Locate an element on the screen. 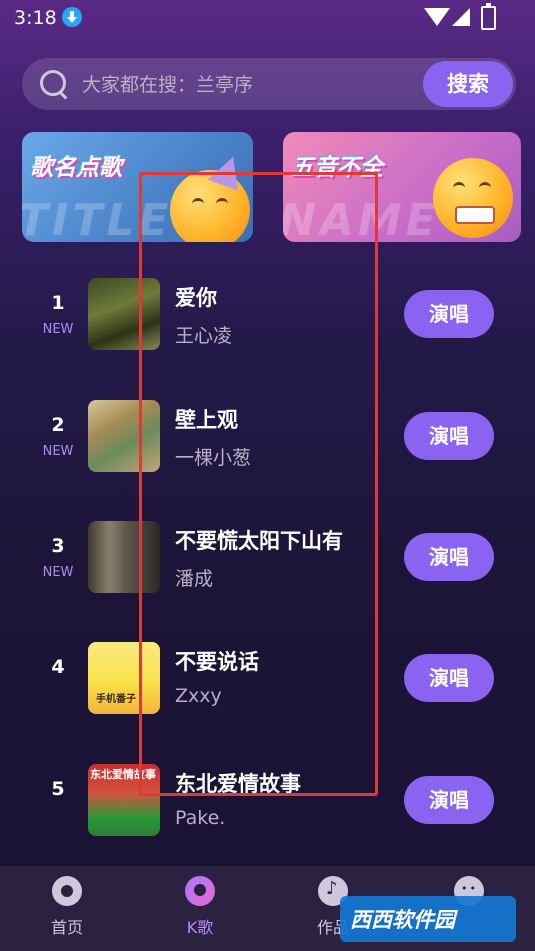 This screenshot has height=951, width=535. rank-number: 1 is located at coordinates (58, 303).